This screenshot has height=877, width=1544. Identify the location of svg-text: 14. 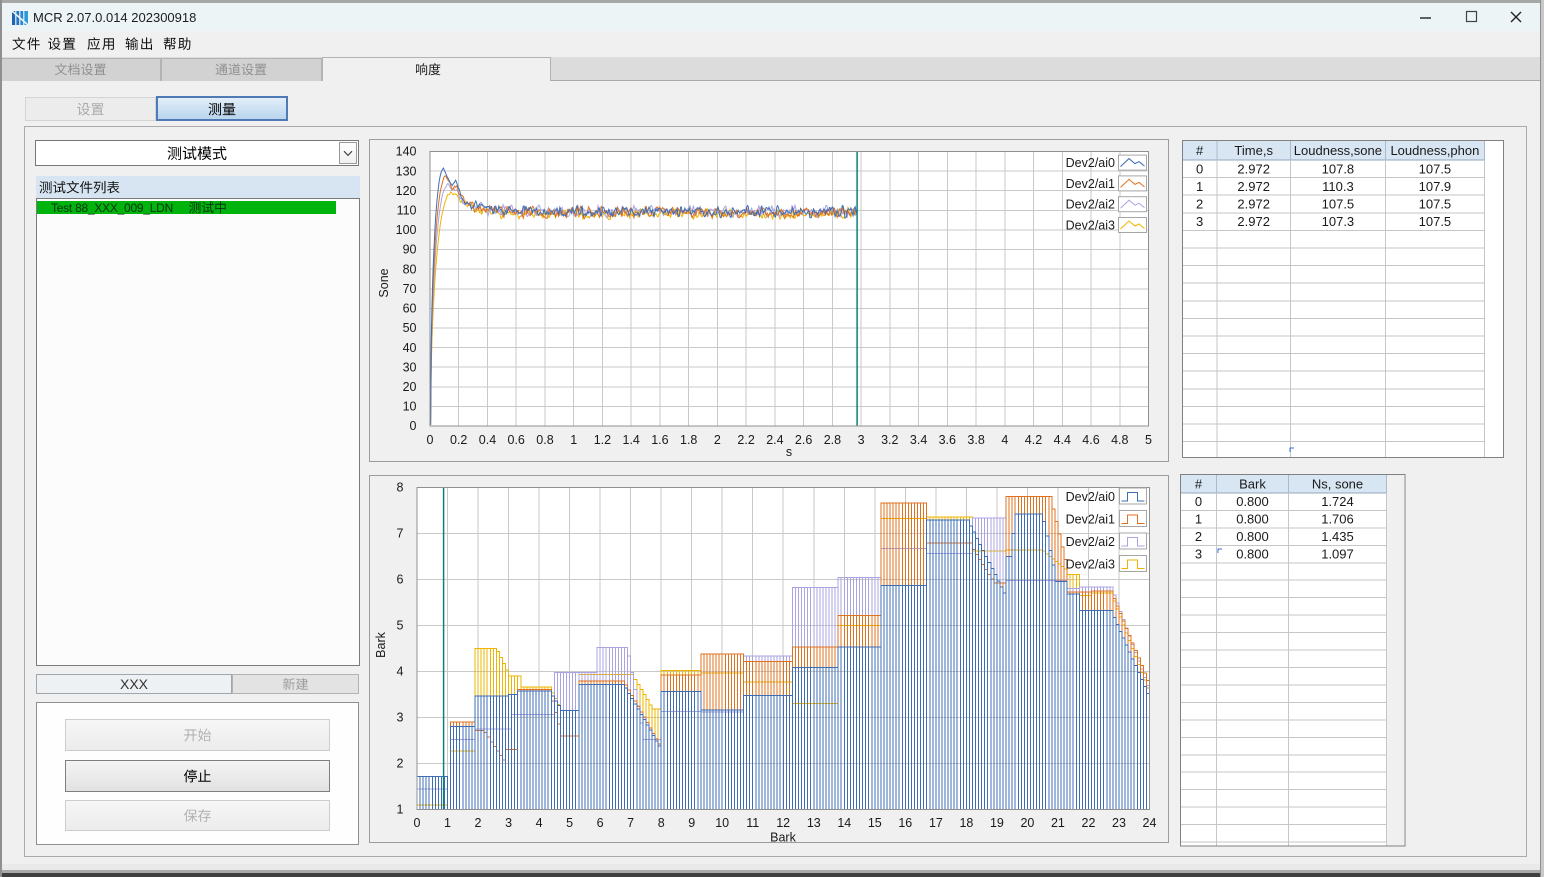
(844, 823).